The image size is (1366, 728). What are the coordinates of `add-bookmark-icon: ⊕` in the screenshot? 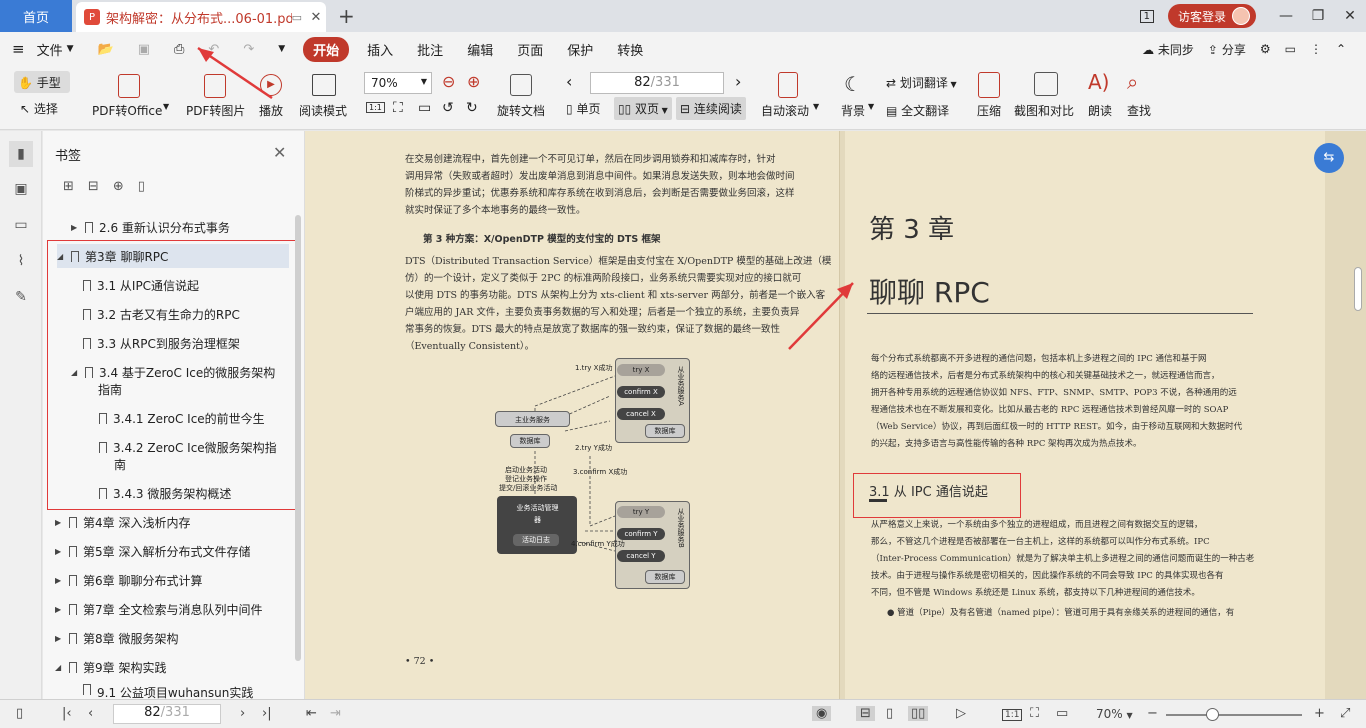 It's located at (118, 186).